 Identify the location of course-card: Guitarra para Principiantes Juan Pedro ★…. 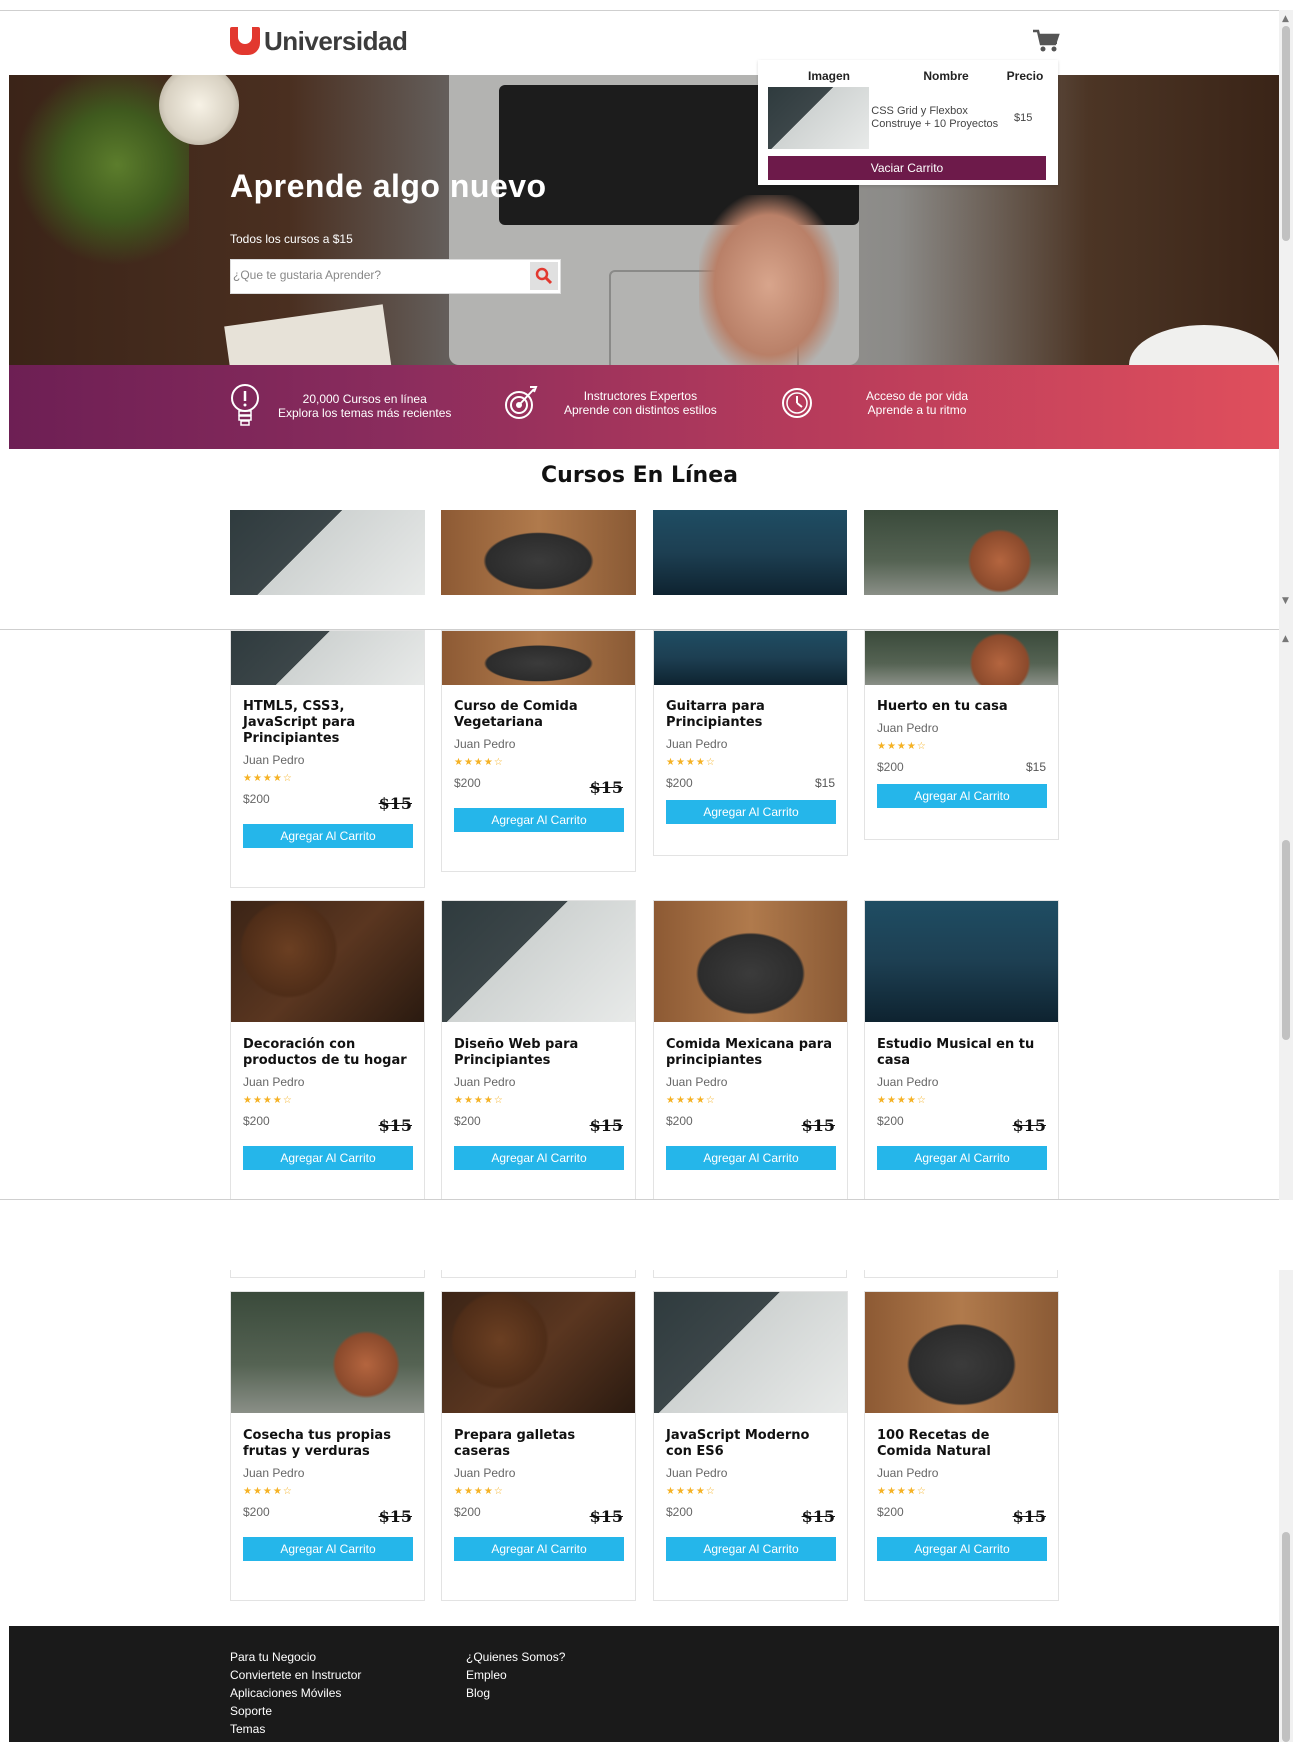
(750, 743).